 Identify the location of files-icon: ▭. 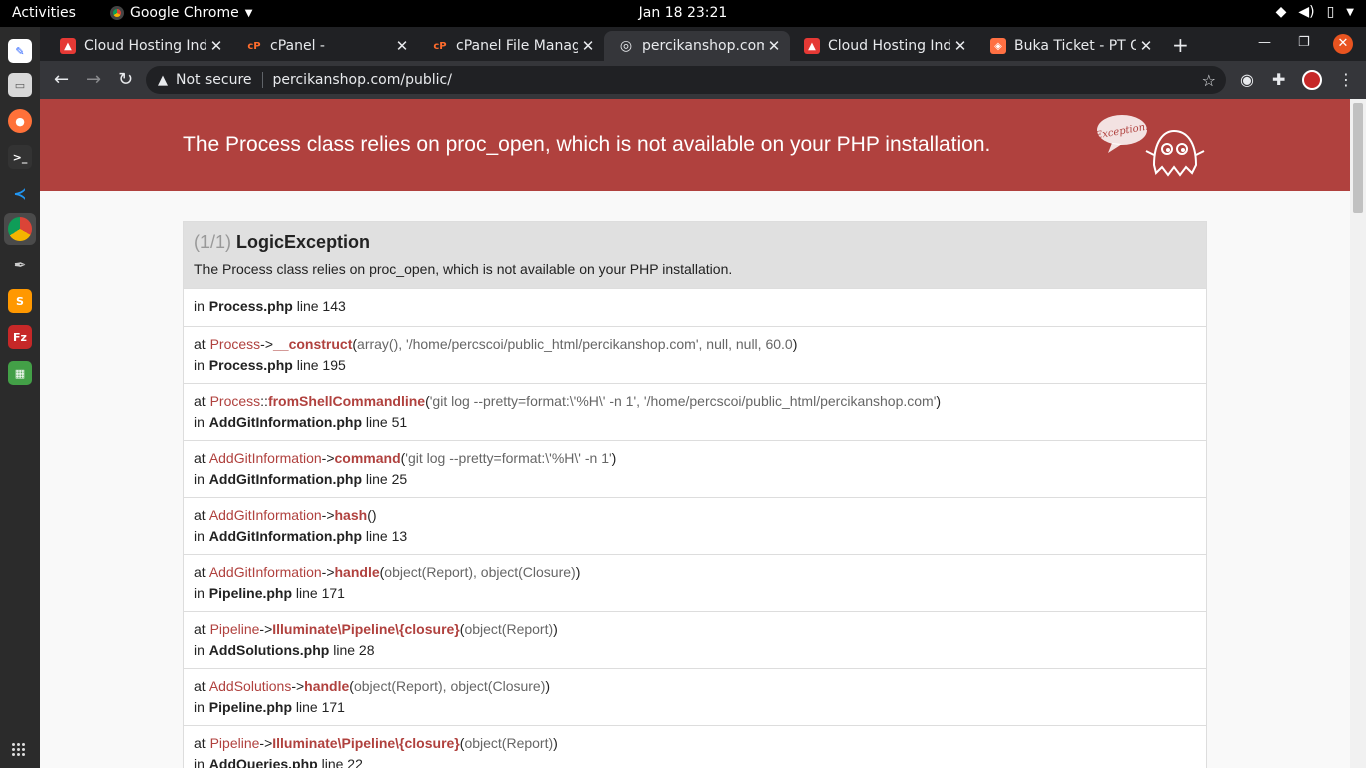
(20, 85).